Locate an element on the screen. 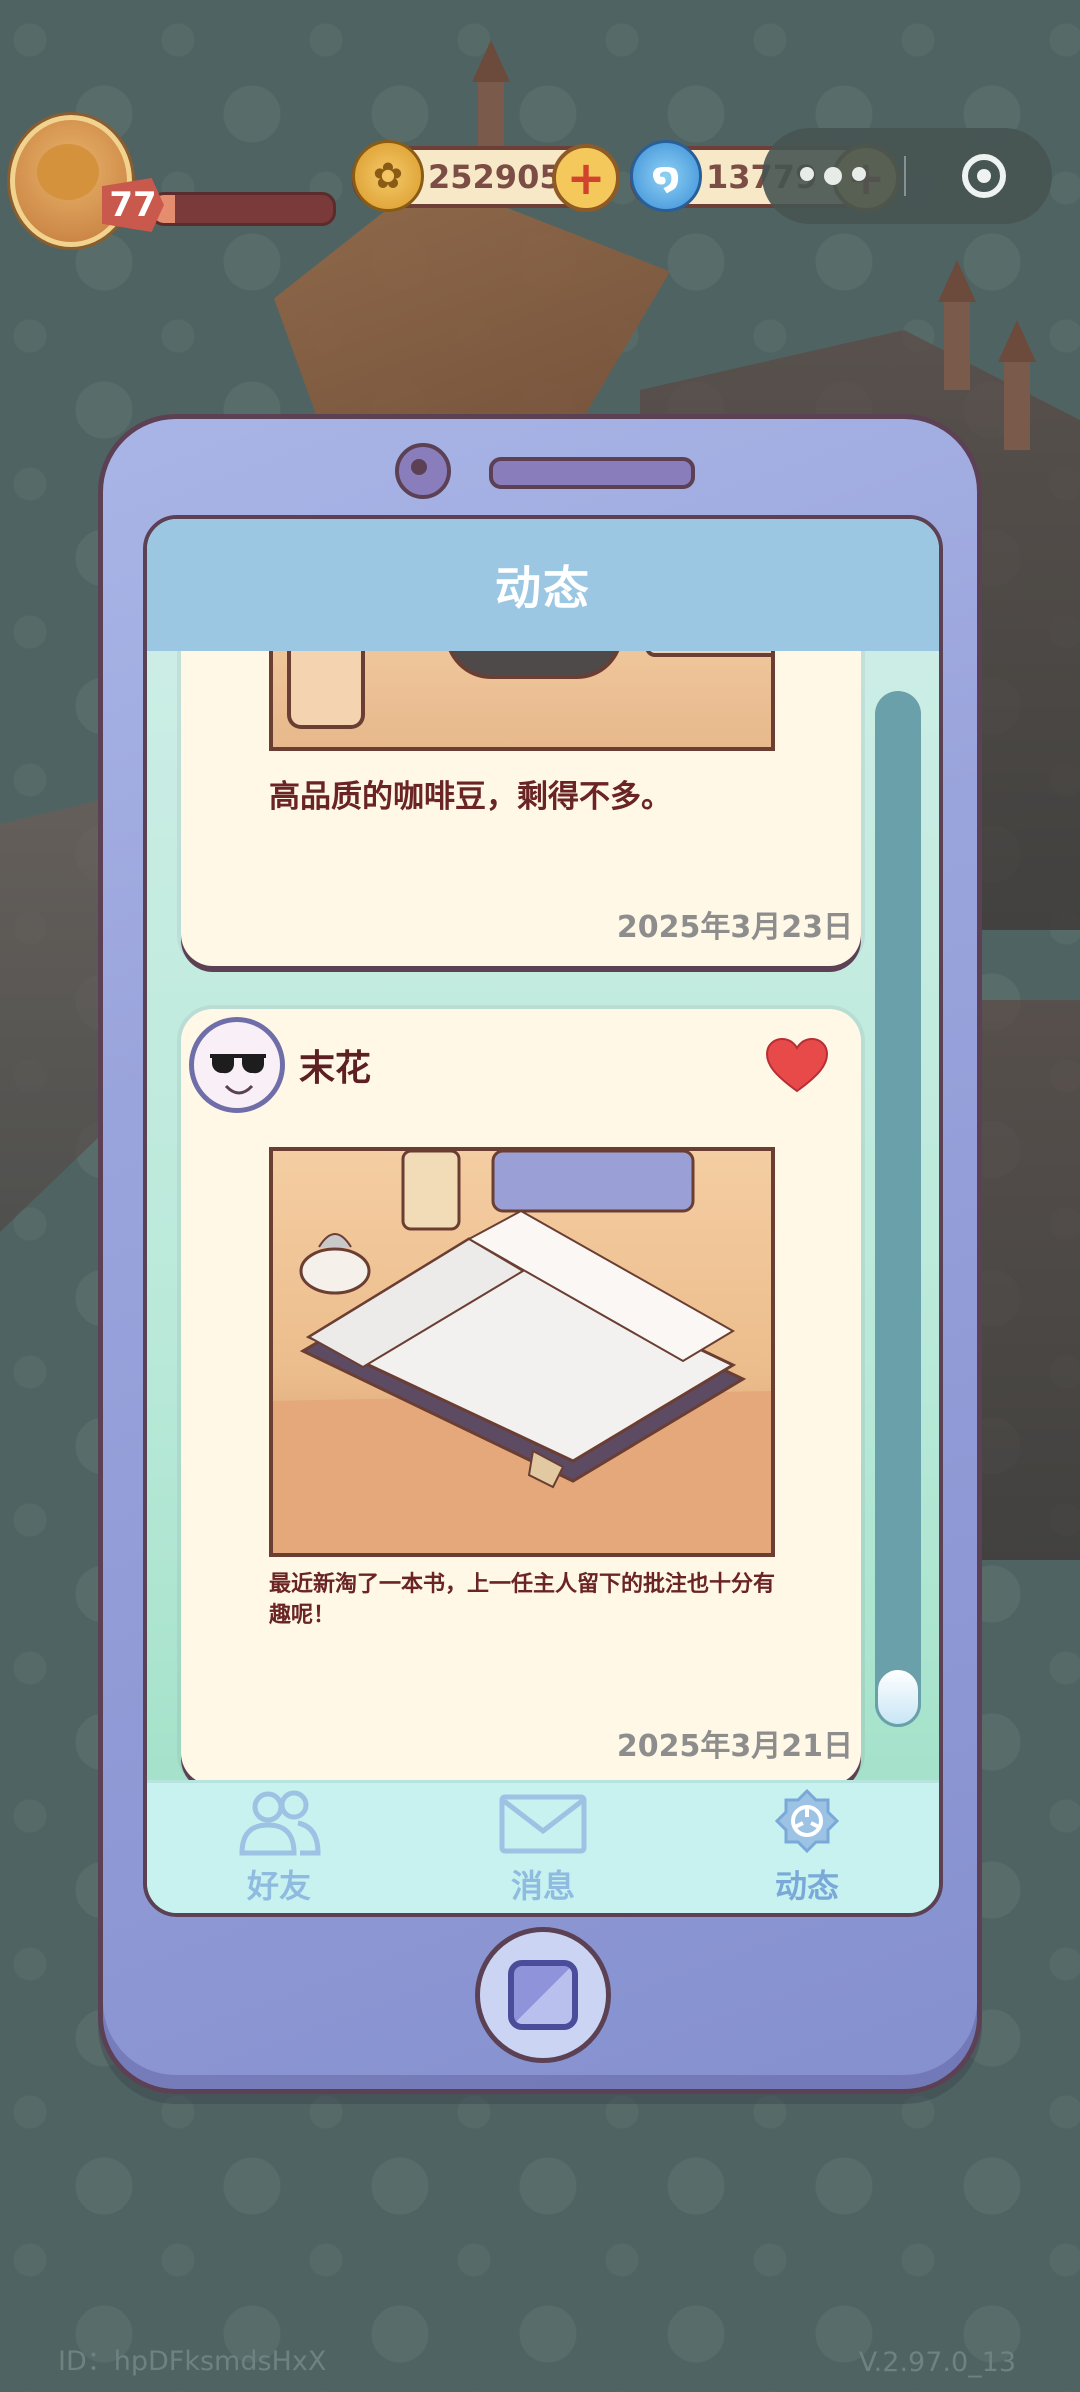 The height and width of the screenshot is (2392, 1080). tab-messages: 消息 is located at coordinates (543, 1848).